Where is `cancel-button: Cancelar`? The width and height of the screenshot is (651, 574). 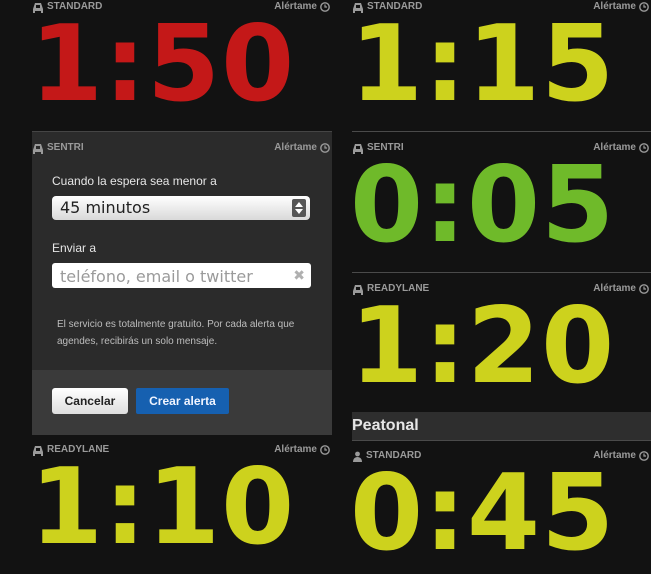 cancel-button: Cancelar is located at coordinates (90, 401).